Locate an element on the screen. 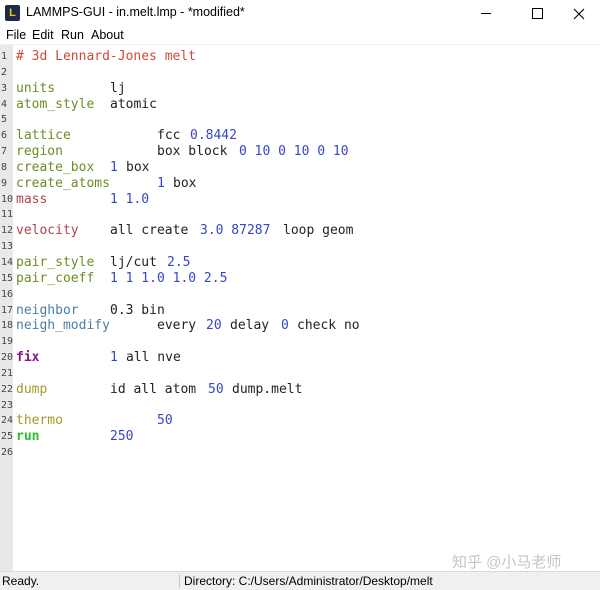  menu-edit: Edit is located at coordinates (43, 35).